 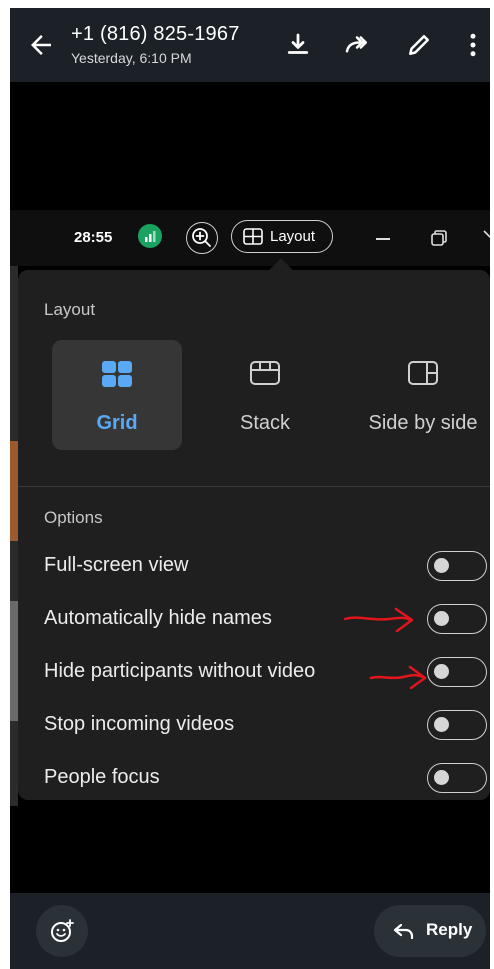 I want to click on download-icon, so click(x=298, y=45).